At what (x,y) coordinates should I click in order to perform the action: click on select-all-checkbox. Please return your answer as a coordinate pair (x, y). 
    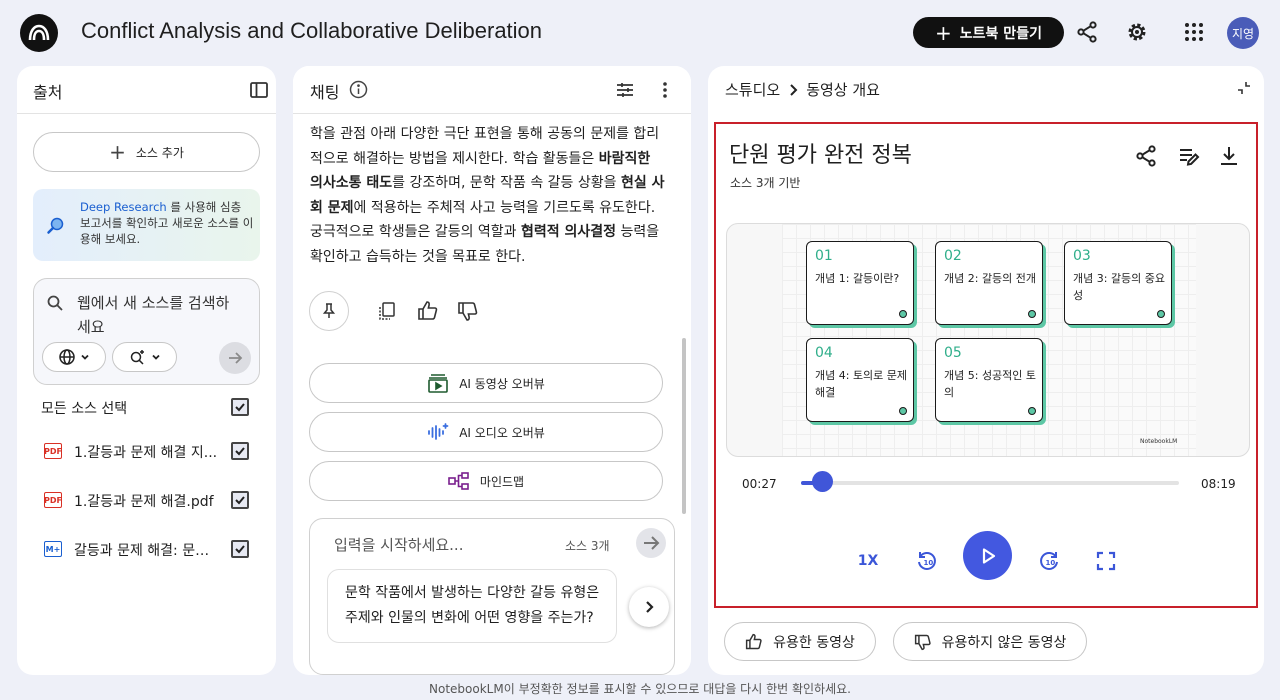
    Looking at the image, I should click on (240, 407).